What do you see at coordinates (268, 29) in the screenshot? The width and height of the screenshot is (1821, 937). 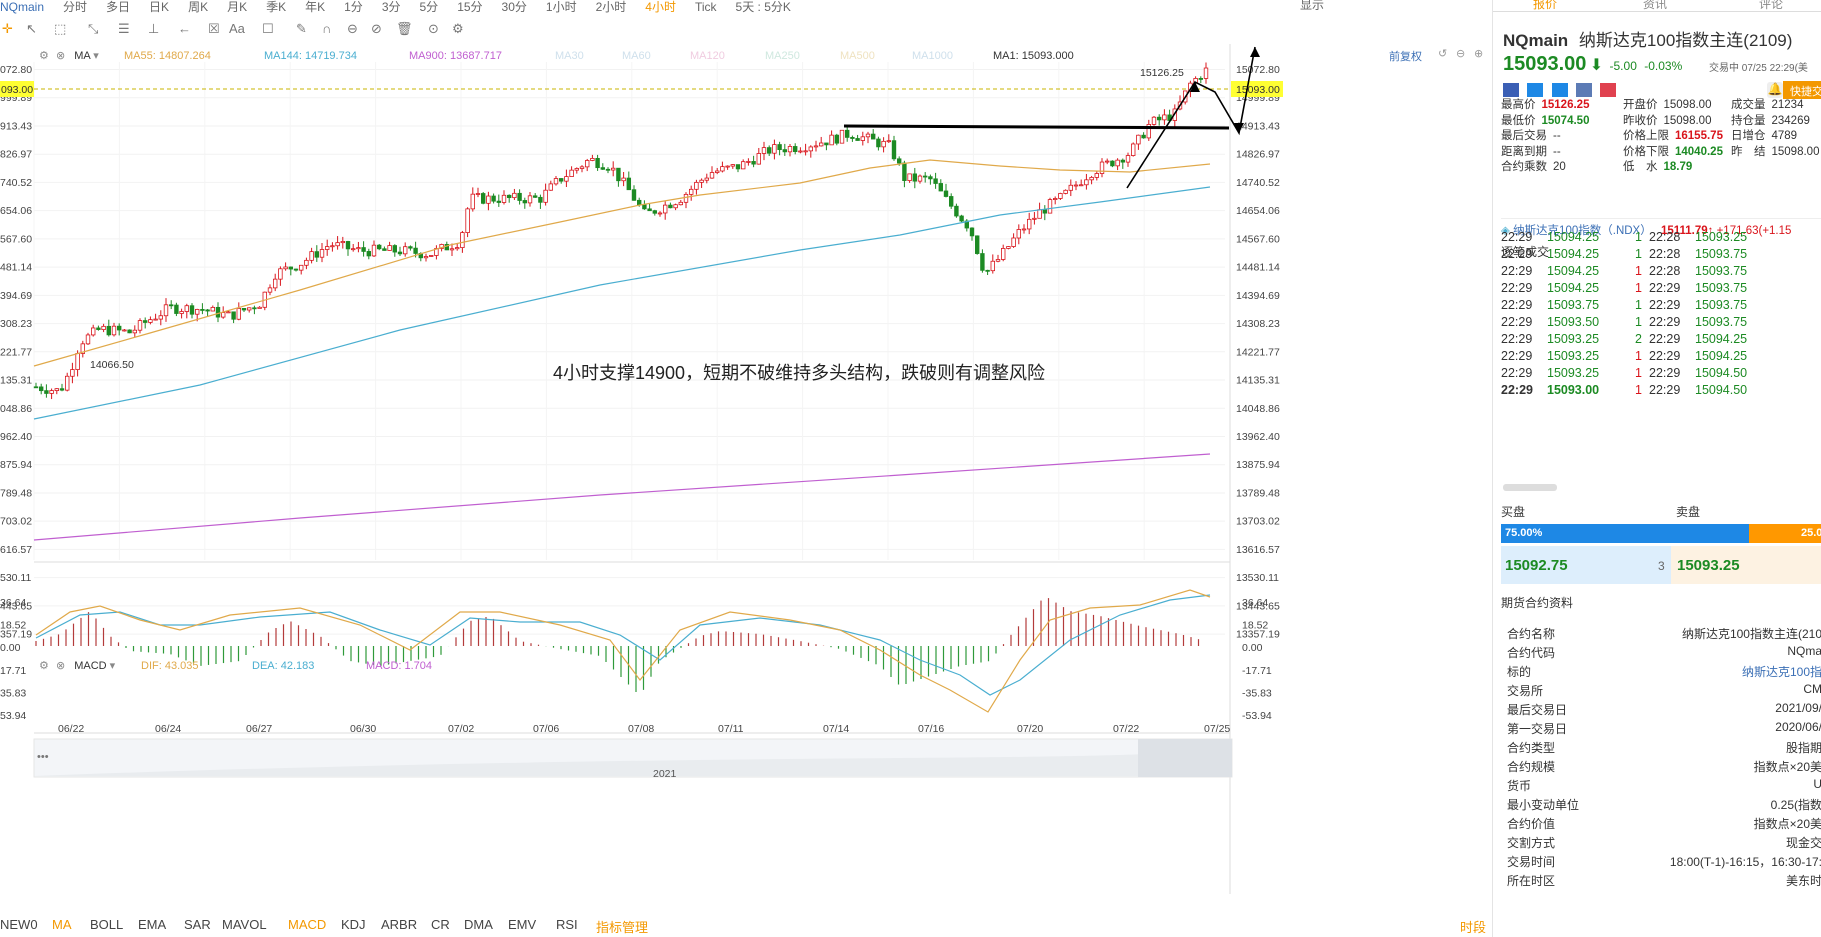 I see `comment-icon: ☐` at bounding box center [268, 29].